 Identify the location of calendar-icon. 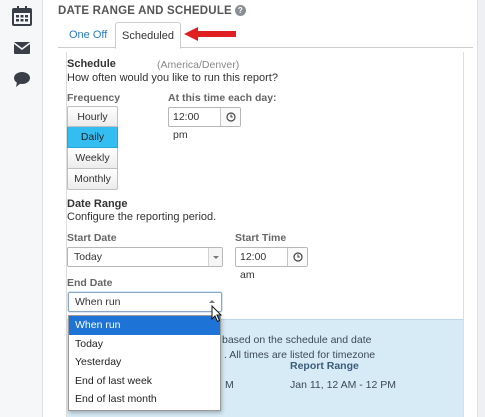
(22, 16).